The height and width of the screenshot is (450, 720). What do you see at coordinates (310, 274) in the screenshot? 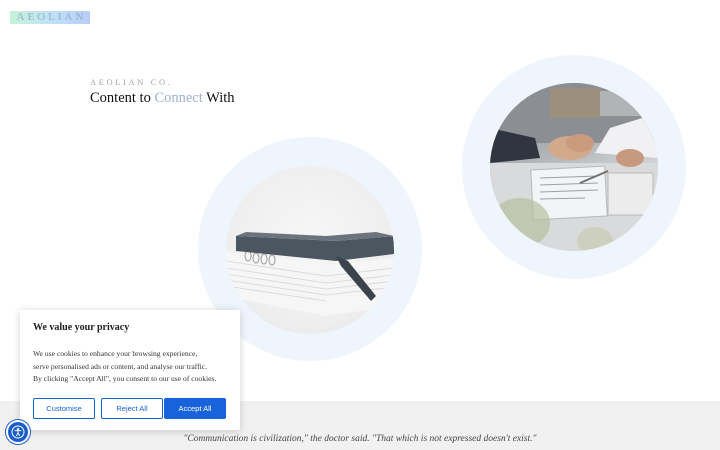
I see `notebook-illustration` at bounding box center [310, 274].